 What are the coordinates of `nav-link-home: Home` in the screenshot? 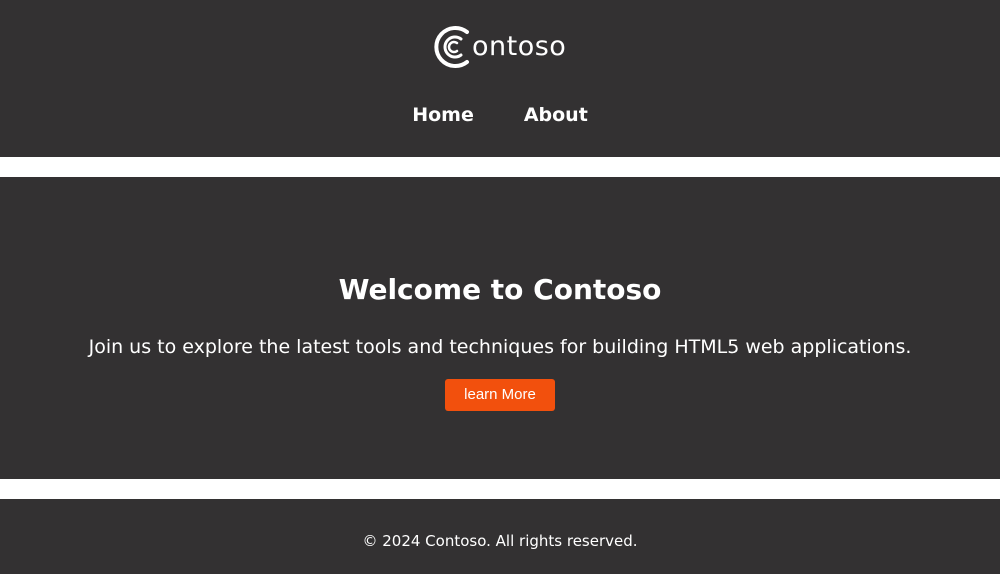 It's located at (443, 115).